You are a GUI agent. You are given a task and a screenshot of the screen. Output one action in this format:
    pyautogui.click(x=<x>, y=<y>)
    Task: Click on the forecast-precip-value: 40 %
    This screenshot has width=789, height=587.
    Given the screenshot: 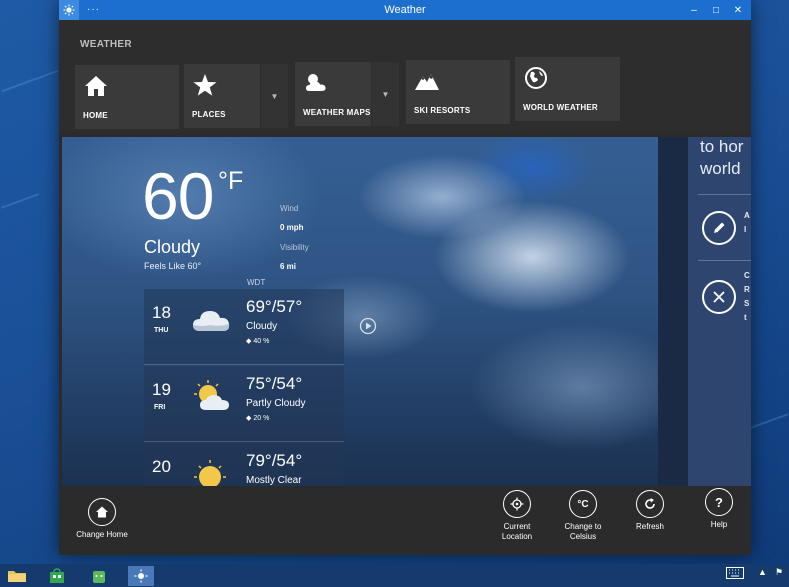 What is the action you would take?
    pyautogui.click(x=261, y=341)
    